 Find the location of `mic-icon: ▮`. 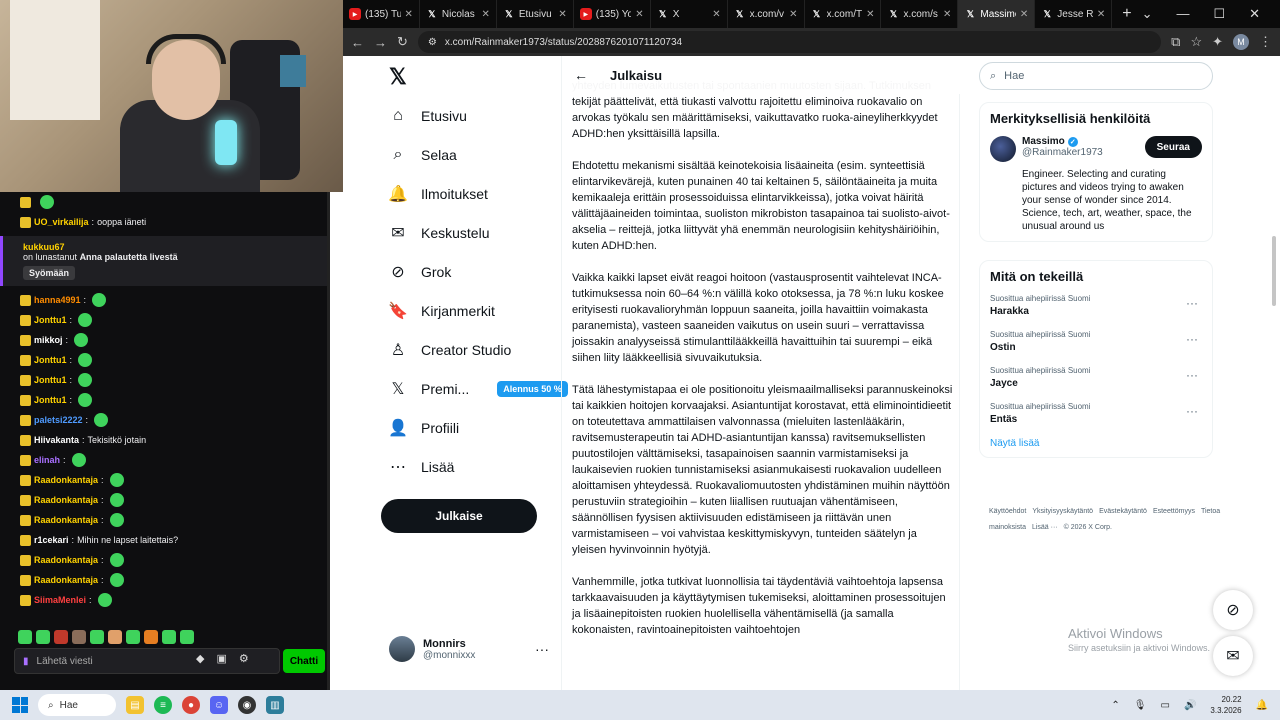

mic-icon: ▮ is located at coordinates (26, 661).